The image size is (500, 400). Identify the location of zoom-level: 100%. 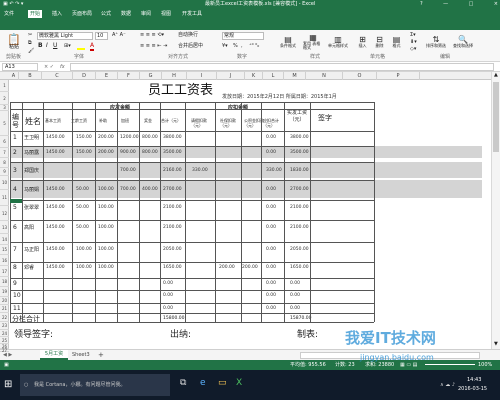
(485, 365).